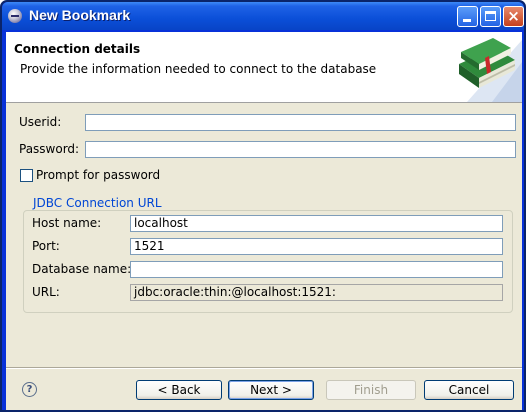 This screenshot has height=415, width=530. Describe the element at coordinates (40, 122) in the screenshot. I see `userid-label: Userid:` at that location.